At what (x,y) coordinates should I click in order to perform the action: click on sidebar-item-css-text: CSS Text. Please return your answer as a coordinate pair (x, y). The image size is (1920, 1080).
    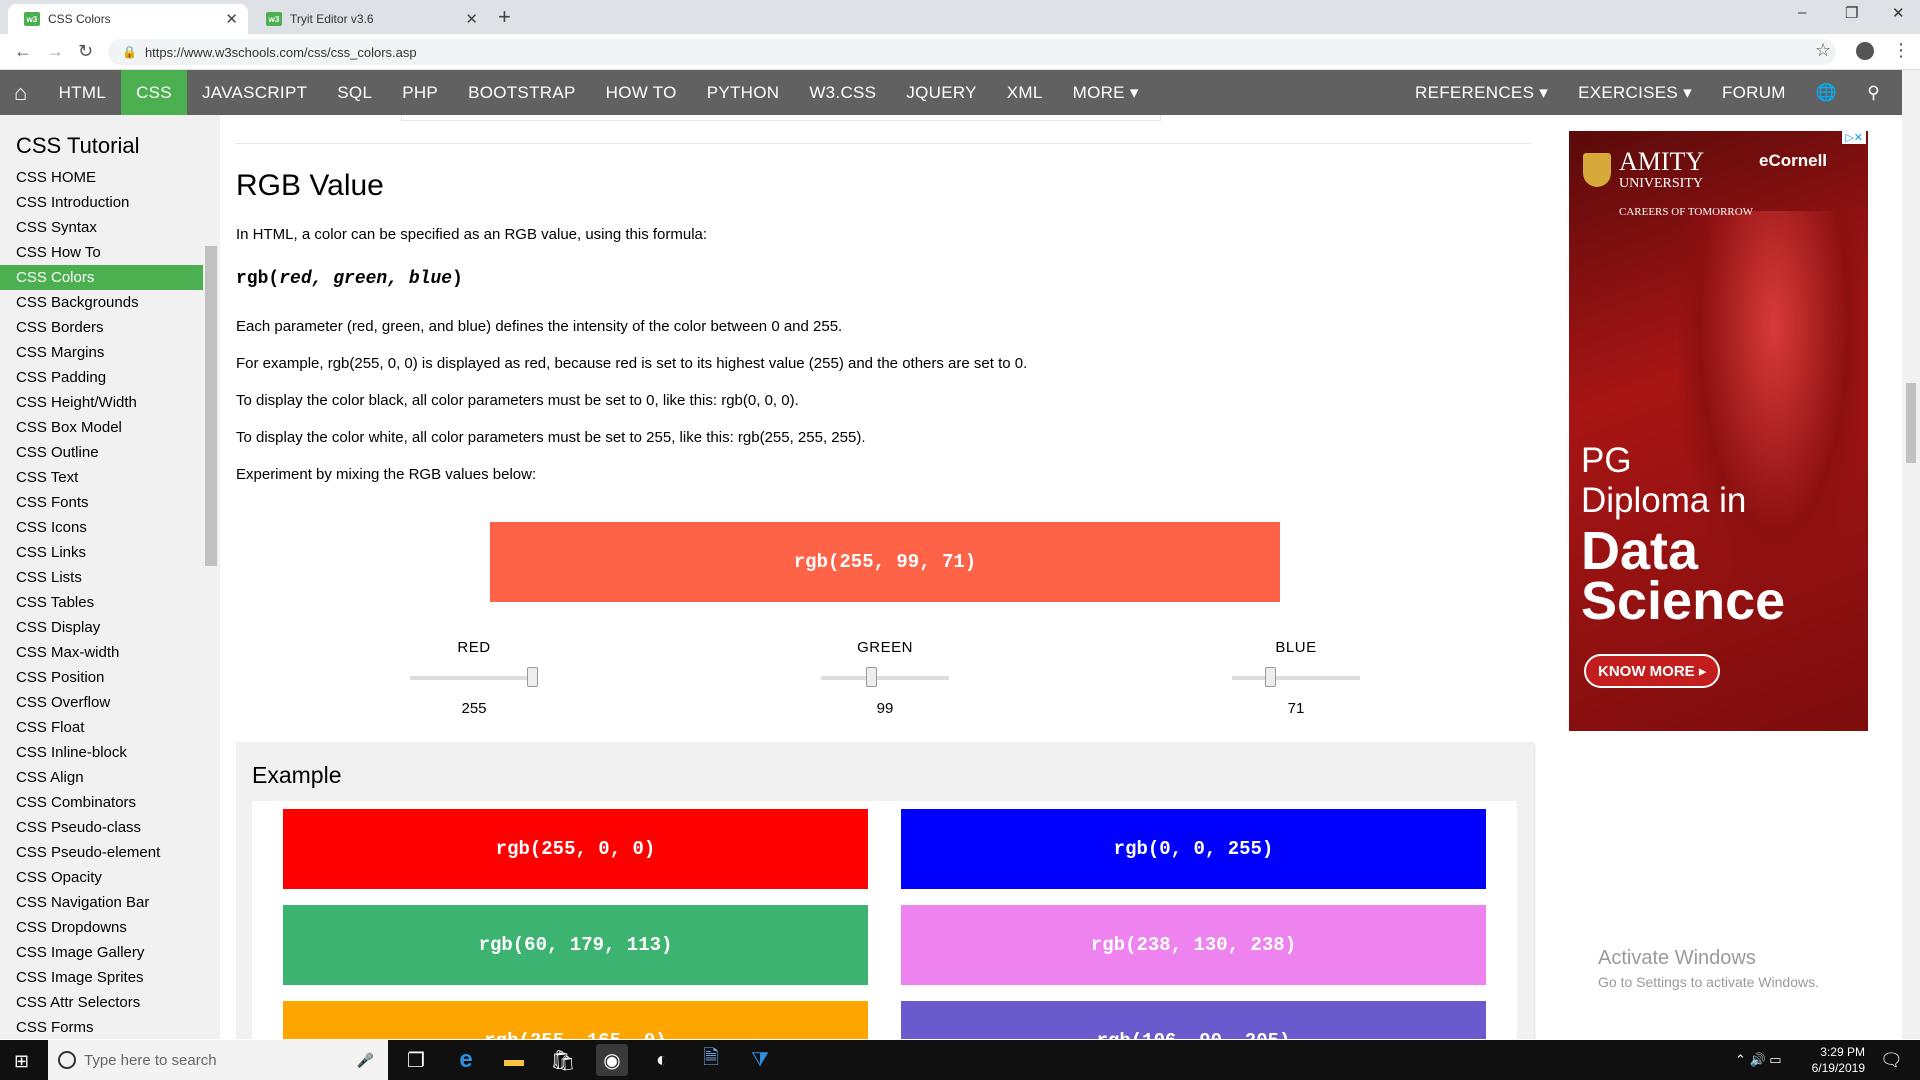
    Looking at the image, I should click on (110, 477).